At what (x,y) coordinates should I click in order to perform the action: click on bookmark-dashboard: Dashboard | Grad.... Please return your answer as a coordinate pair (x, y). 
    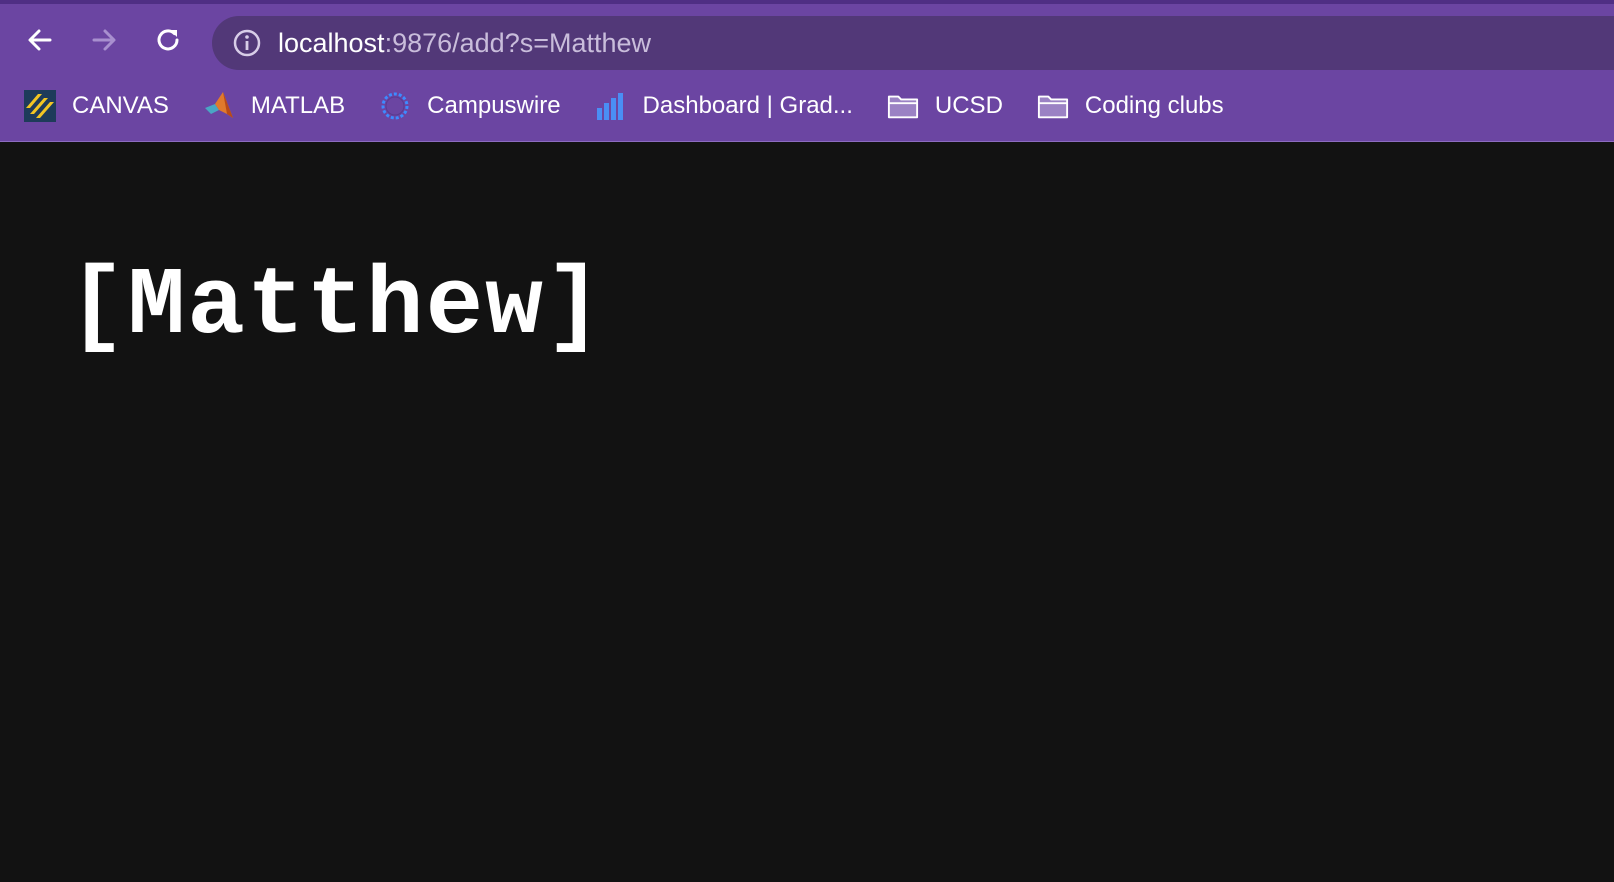
    Looking at the image, I should click on (724, 106).